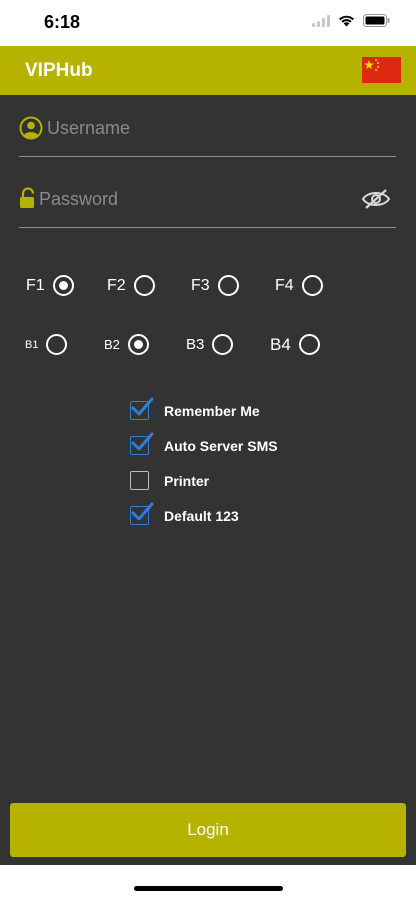 The image size is (416, 900). Describe the element at coordinates (131, 285) in the screenshot. I see `radio-f2: F2` at that location.